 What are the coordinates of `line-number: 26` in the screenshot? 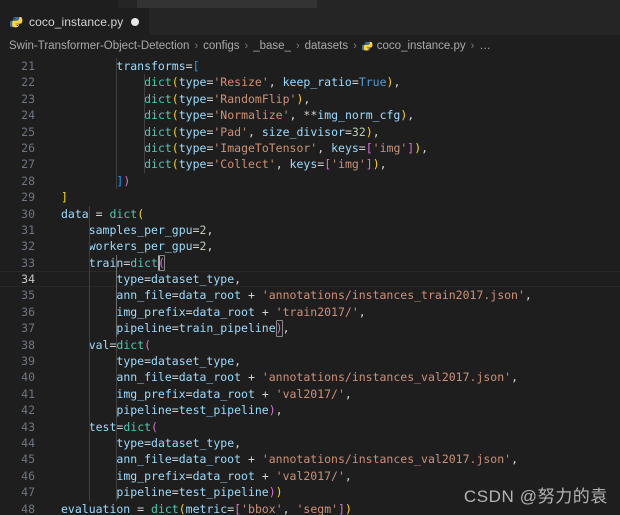 It's located at (28, 147).